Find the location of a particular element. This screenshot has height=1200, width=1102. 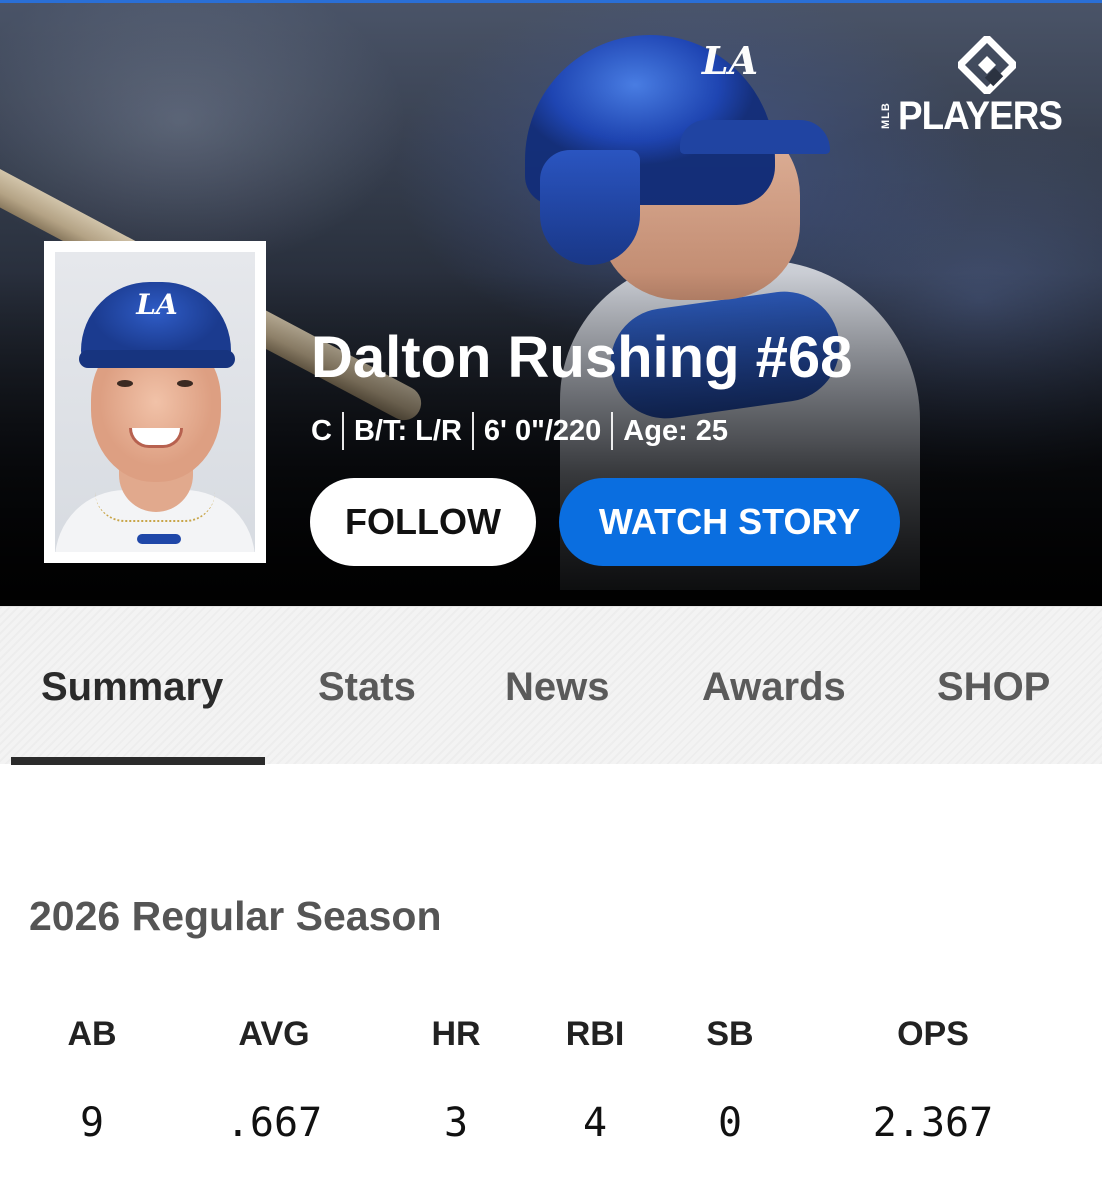

player-headshot: LA is located at coordinates (155, 402).